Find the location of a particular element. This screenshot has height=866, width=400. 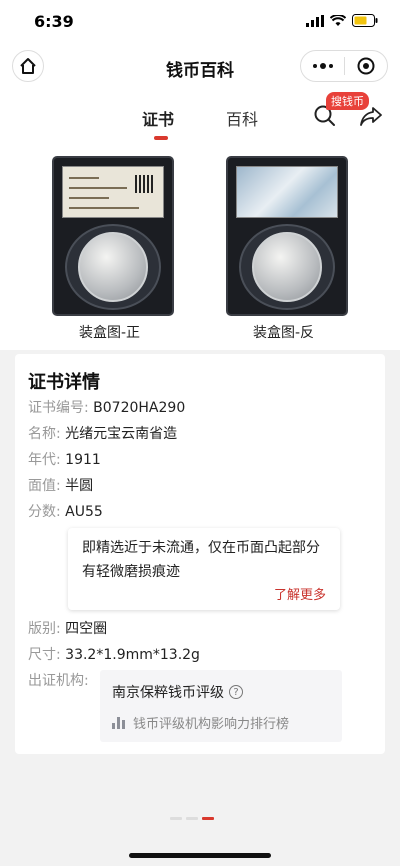

help-icon: ? is located at coordinates (236, 692).